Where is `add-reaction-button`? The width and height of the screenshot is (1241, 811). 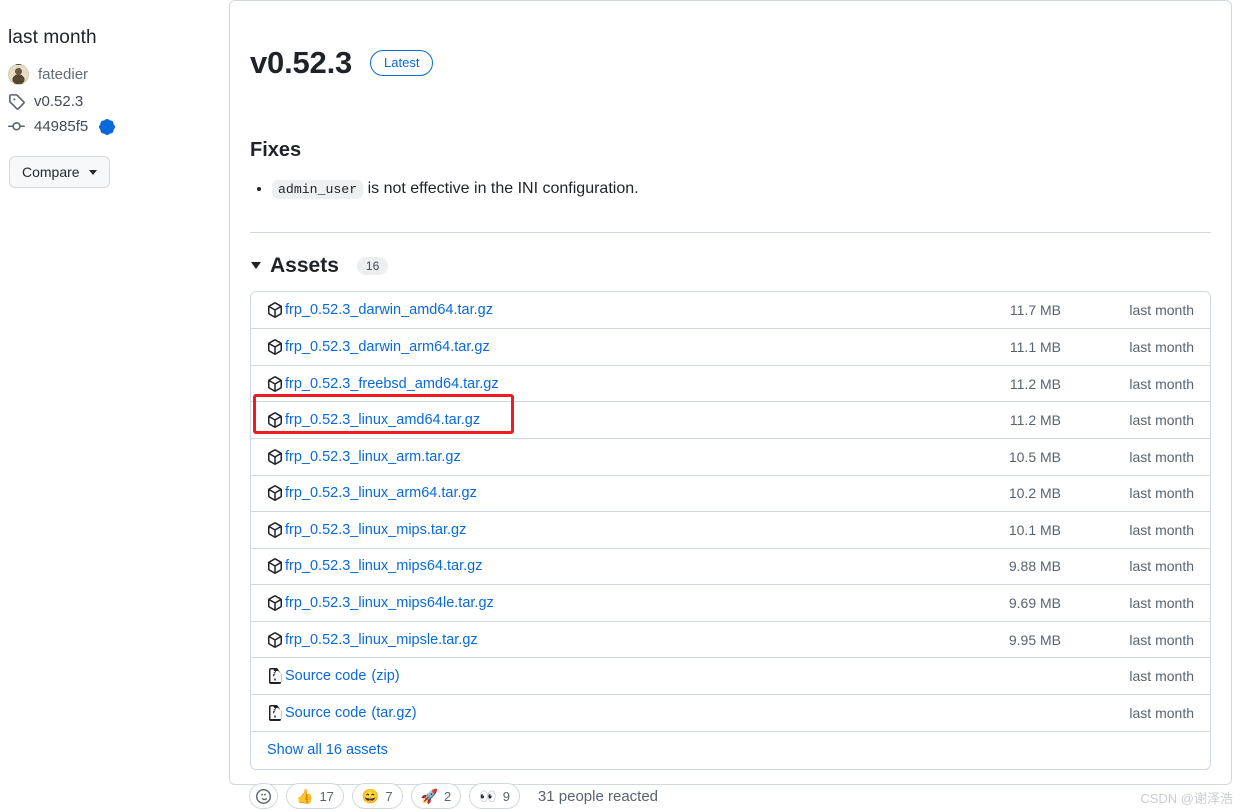 add-reaction-button is located at coordinates (263, 796).